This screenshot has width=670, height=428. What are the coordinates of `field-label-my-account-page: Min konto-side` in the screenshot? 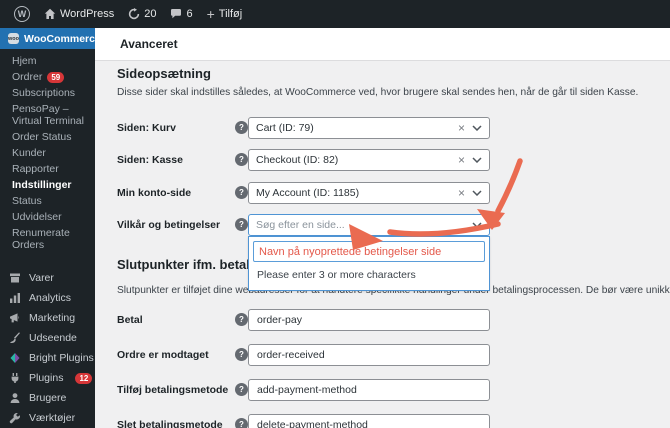 It's located at (154, 193).